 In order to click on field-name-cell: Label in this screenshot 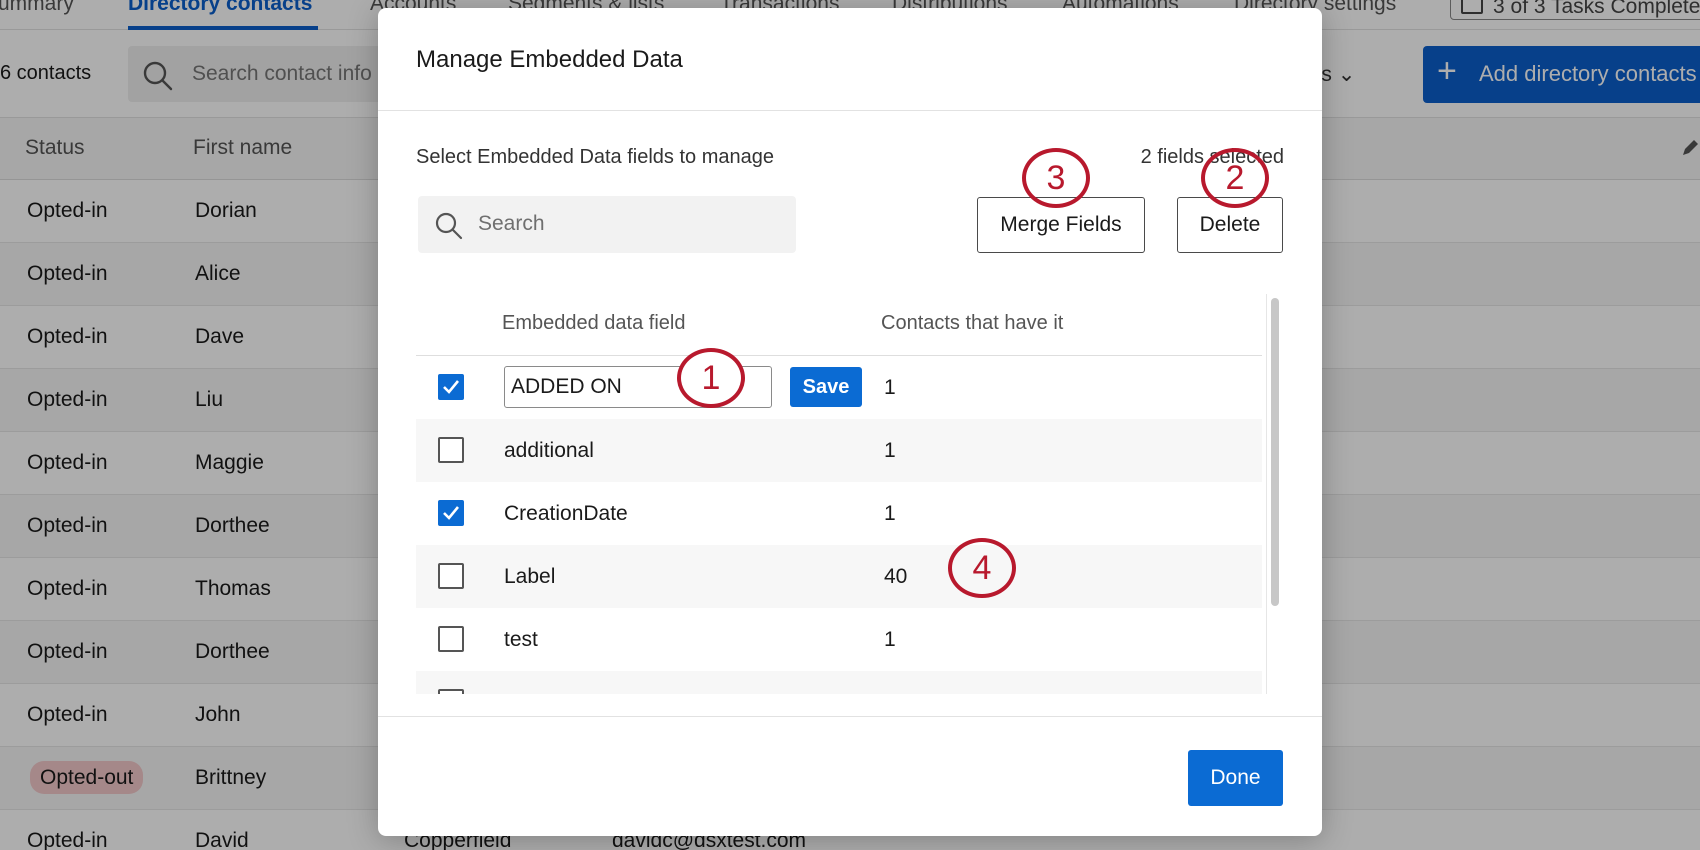, I will do `click(529, 577)`.